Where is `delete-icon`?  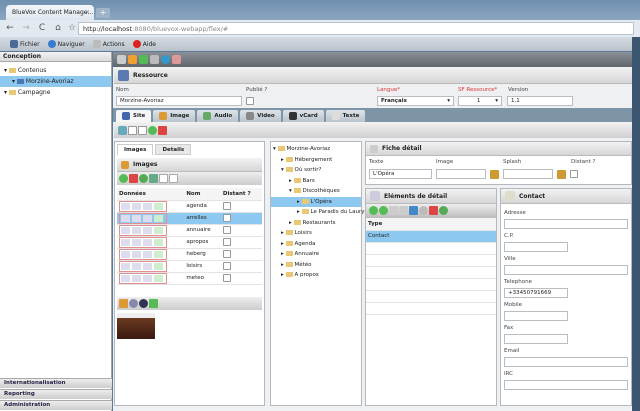
delete-icon is located at coordinates (433, 210).